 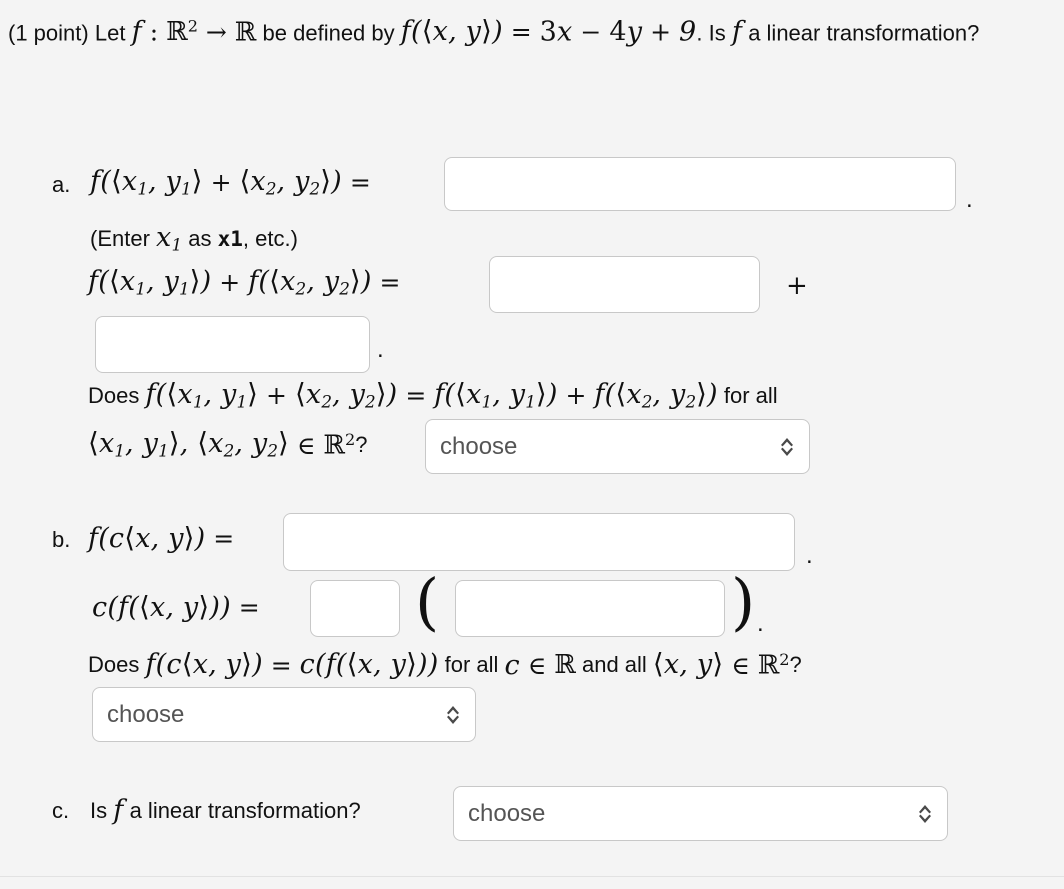 What do you see at coordinates (244, 282) in the screenshot?
I see `part-a-expression-2: f(⟨x1, y1⟩) + f(⟨x2, y2⟩) =` at bounding box center [244, 282].